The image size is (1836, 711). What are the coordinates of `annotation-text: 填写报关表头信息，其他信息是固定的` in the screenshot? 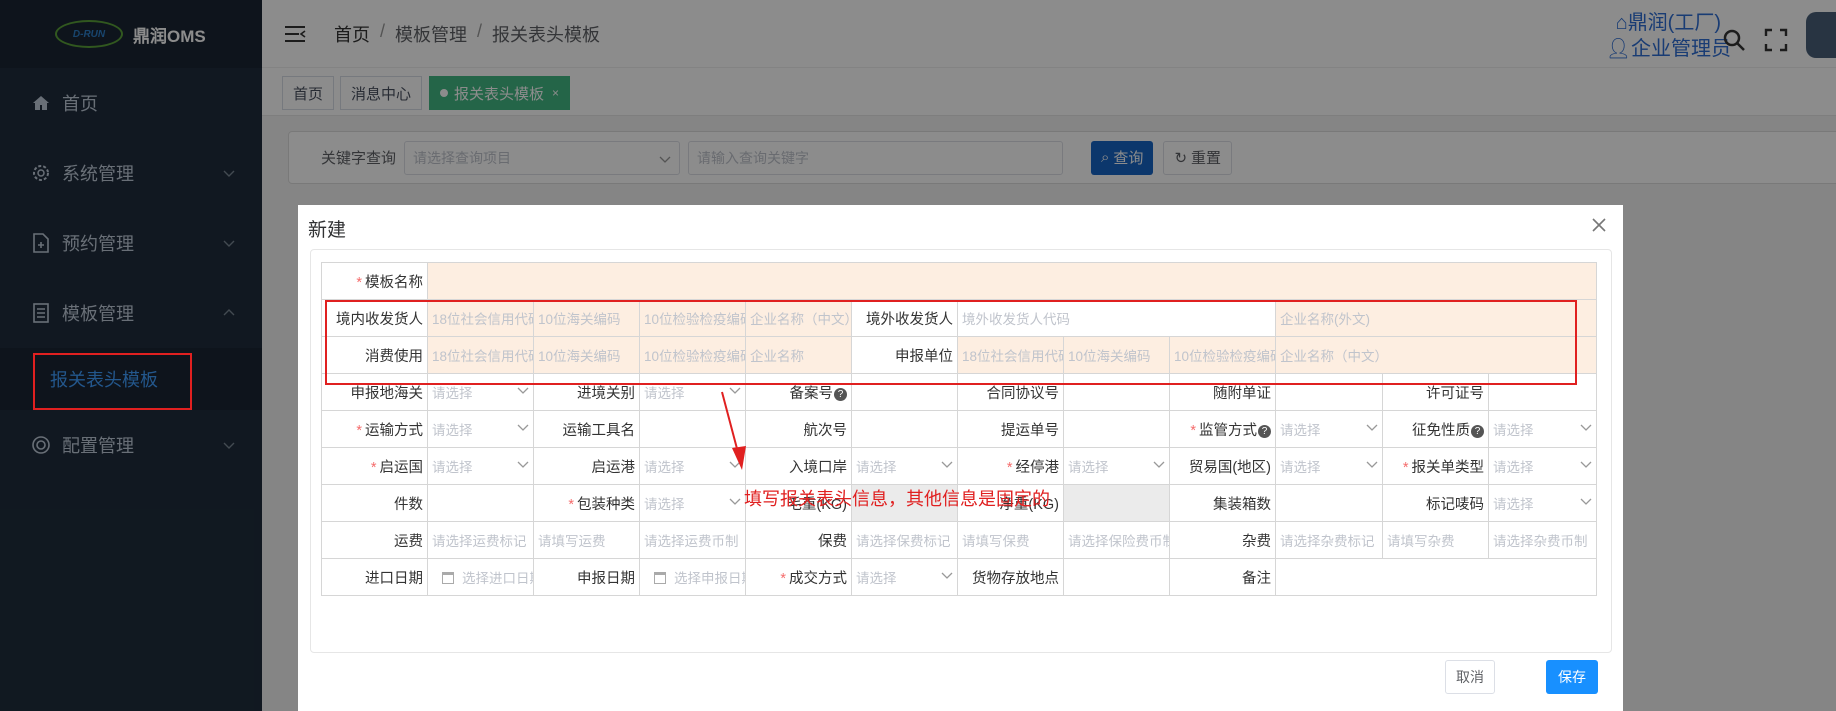 It's located at (897, 499).